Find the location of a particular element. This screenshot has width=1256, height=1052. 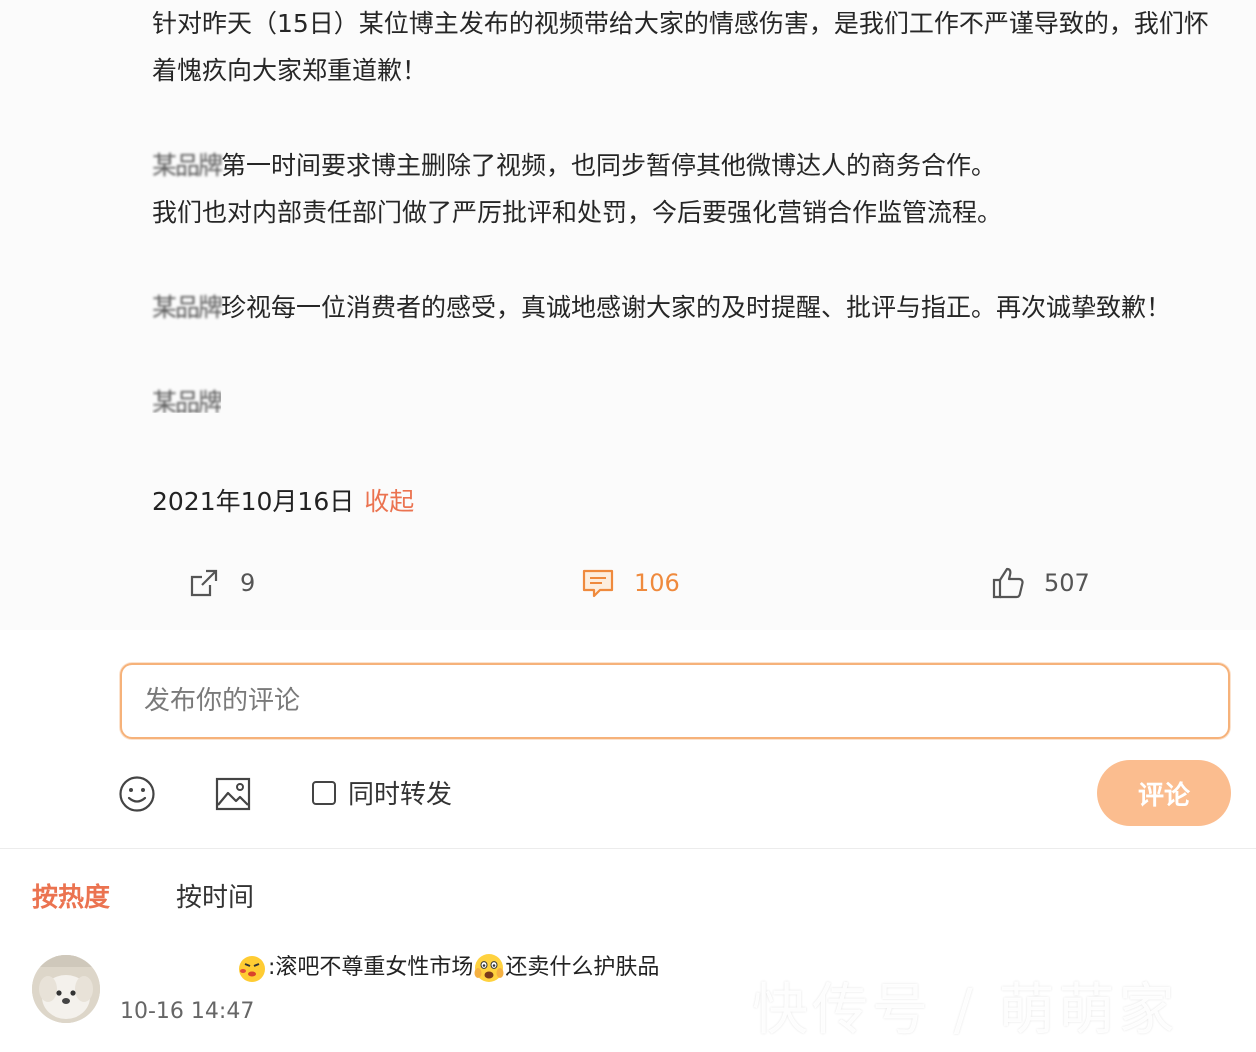

angry-face-emoji-icon is located at coordinates (252, 969).